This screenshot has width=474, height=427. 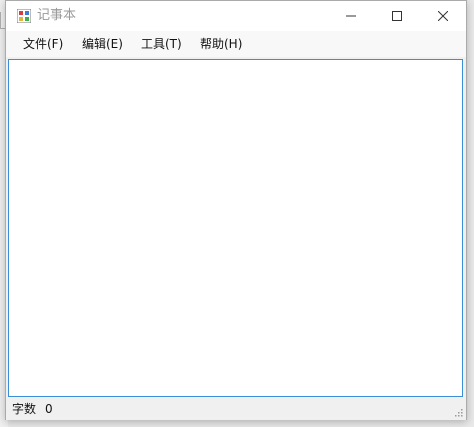 I want to click on resize-grip-icon, so click(x=458, y=412).